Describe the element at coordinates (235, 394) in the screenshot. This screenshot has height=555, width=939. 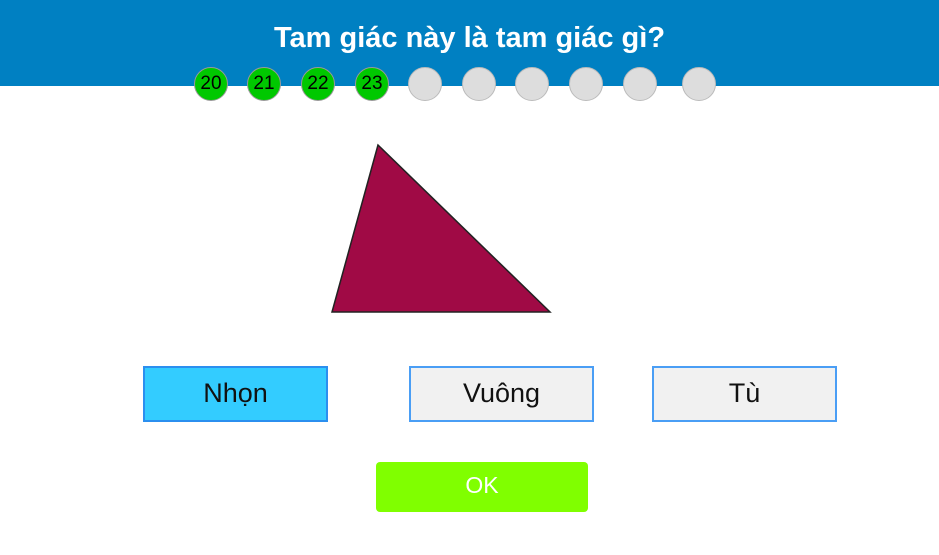
I see `option-nhon-button: Nhọn` at that location.